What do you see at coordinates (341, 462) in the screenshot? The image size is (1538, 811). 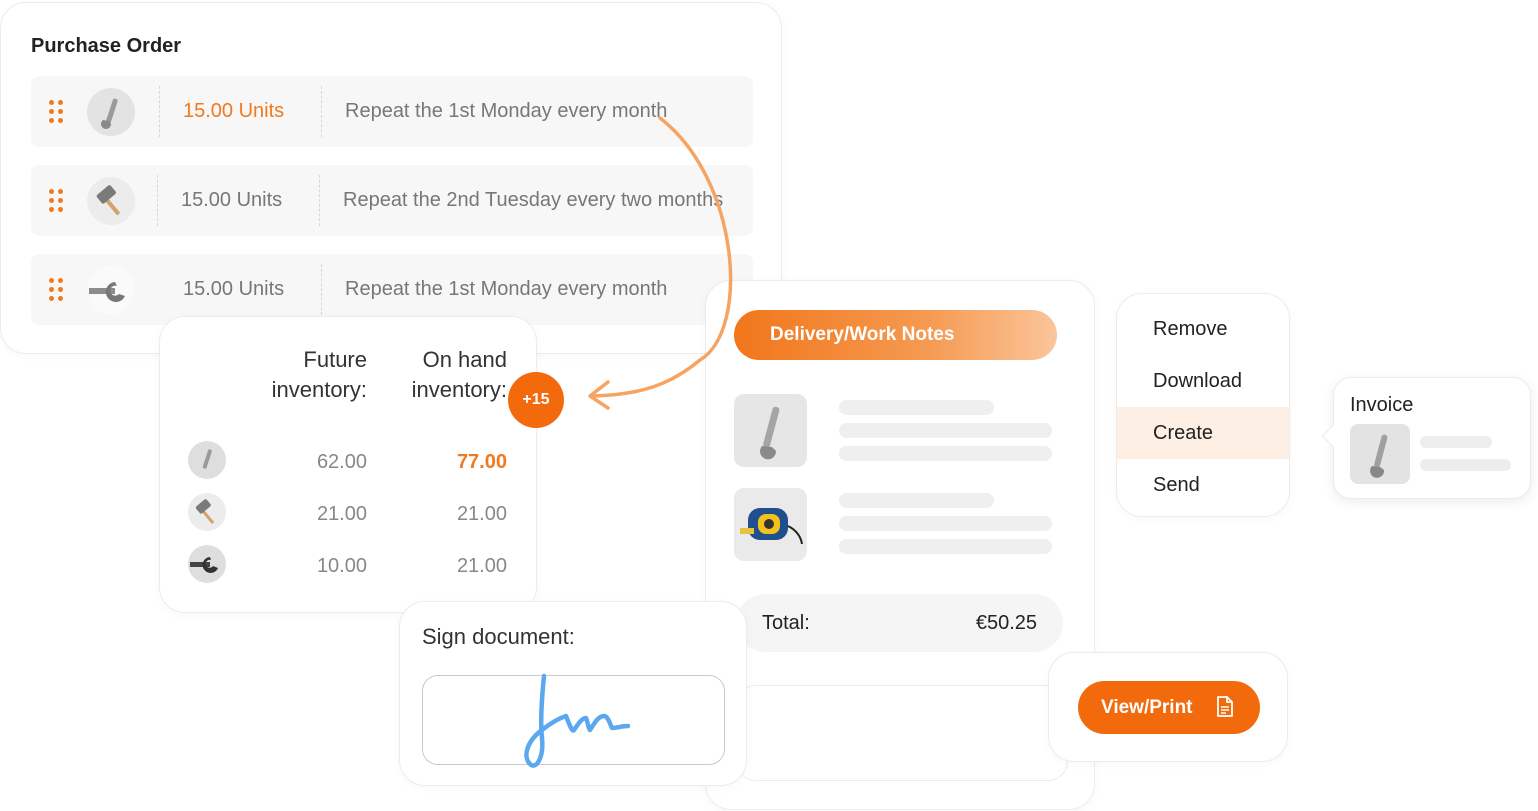 I see `future-inventory-value: 62.00` at bounding box center [341, 462].